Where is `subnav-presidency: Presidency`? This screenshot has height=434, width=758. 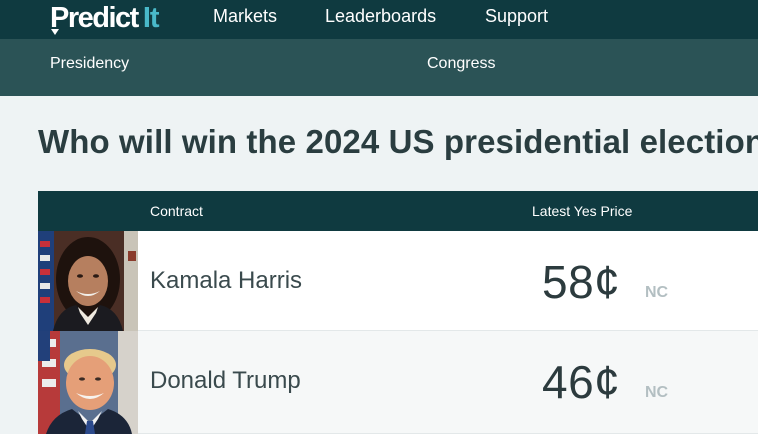 subnav-presidency: Presidency is located at coordinates (89, 64).